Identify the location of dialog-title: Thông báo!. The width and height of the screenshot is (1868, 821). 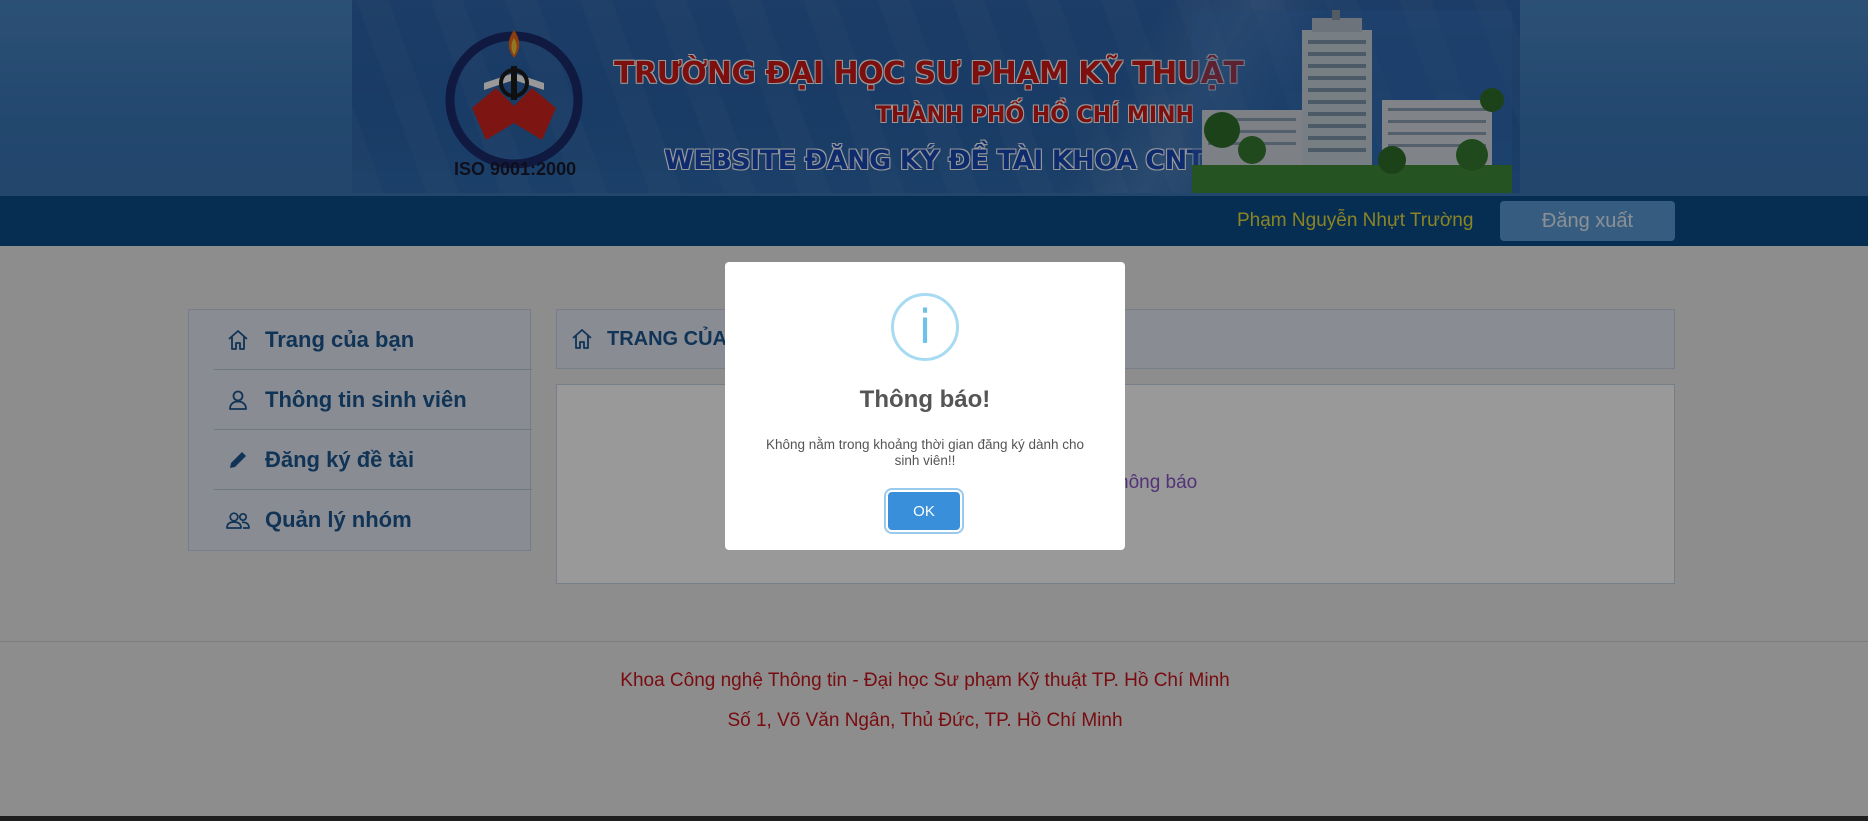
(925, 399).